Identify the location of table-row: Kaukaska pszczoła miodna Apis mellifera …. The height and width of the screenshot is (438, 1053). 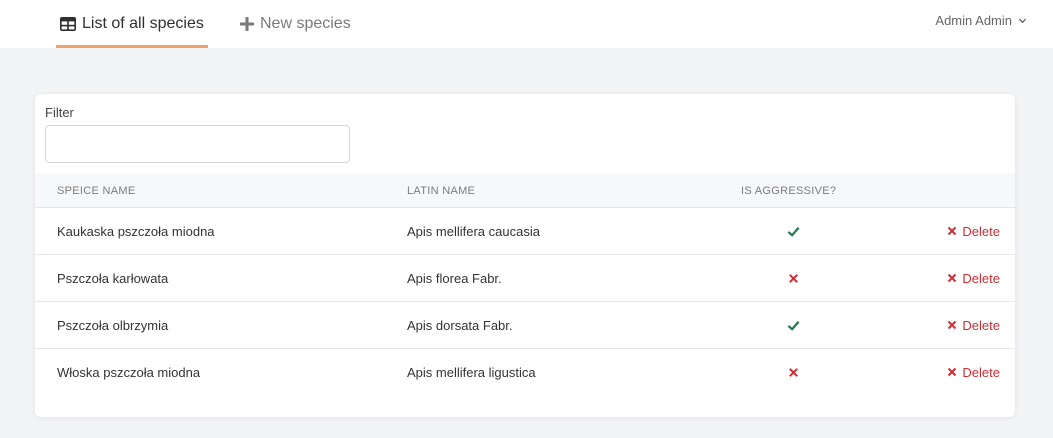
(525, 231).